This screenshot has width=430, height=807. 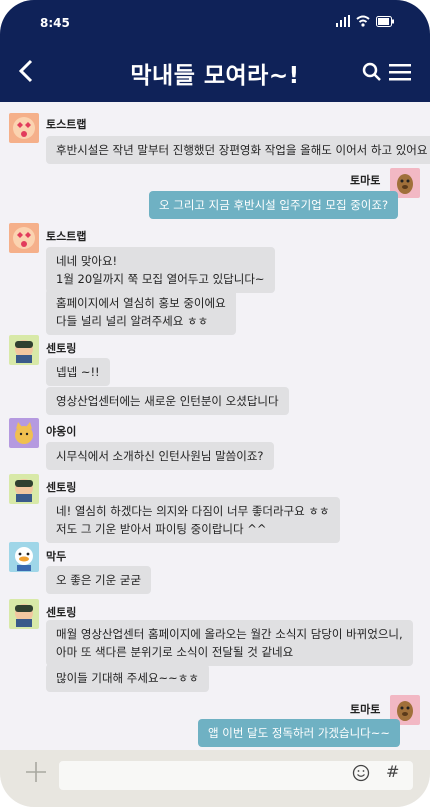 I want to click on my-message-bubble: 오 그리고 지금 후반시설 입주기업 모집 중이죠?, so click(x=274, y=205).